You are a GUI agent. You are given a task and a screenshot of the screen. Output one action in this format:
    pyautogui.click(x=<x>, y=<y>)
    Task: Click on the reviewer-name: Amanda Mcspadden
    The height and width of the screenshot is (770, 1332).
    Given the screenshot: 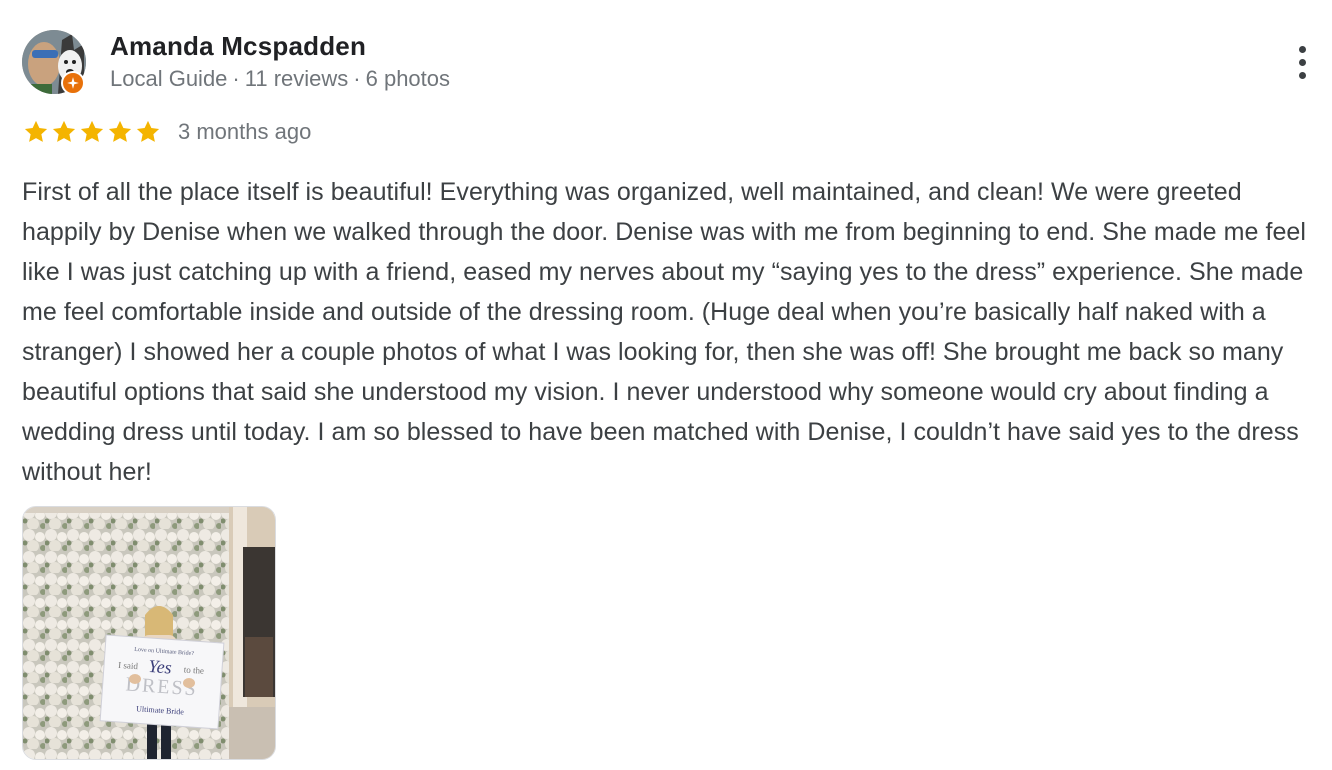 What is the action you would take?
    pyautogui.click(x=238, y=46)
    